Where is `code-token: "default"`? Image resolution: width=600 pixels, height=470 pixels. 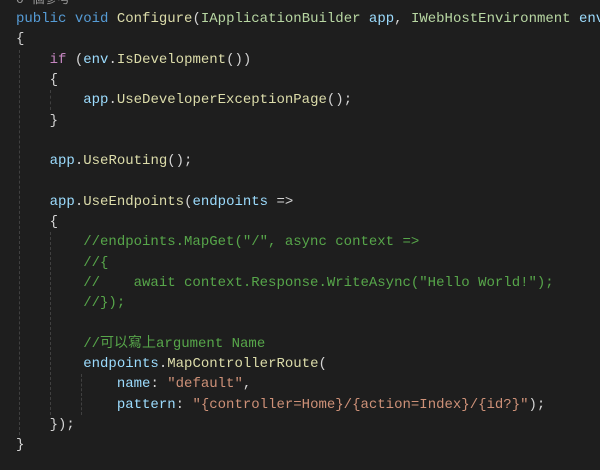 code-token: "default" is located at coordinates (205, 384).